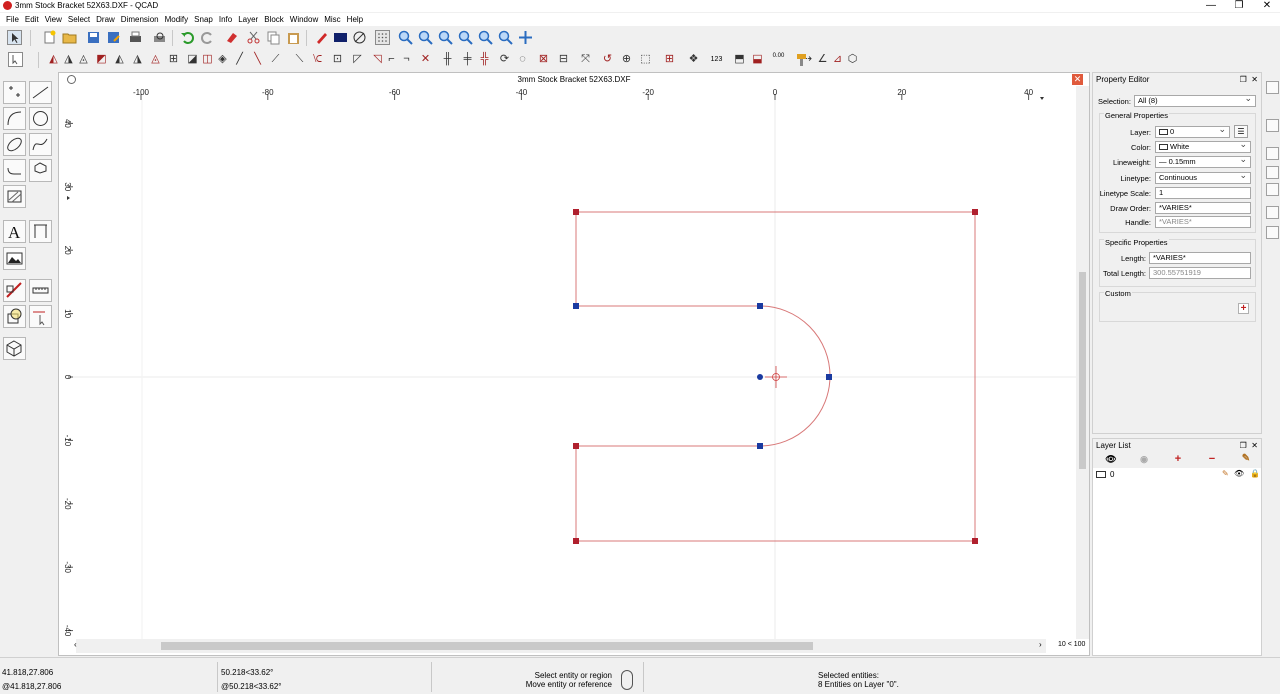 This screenshot has width=1280, height=694. I want to click on zoom-window-icon, so click(485, 37).